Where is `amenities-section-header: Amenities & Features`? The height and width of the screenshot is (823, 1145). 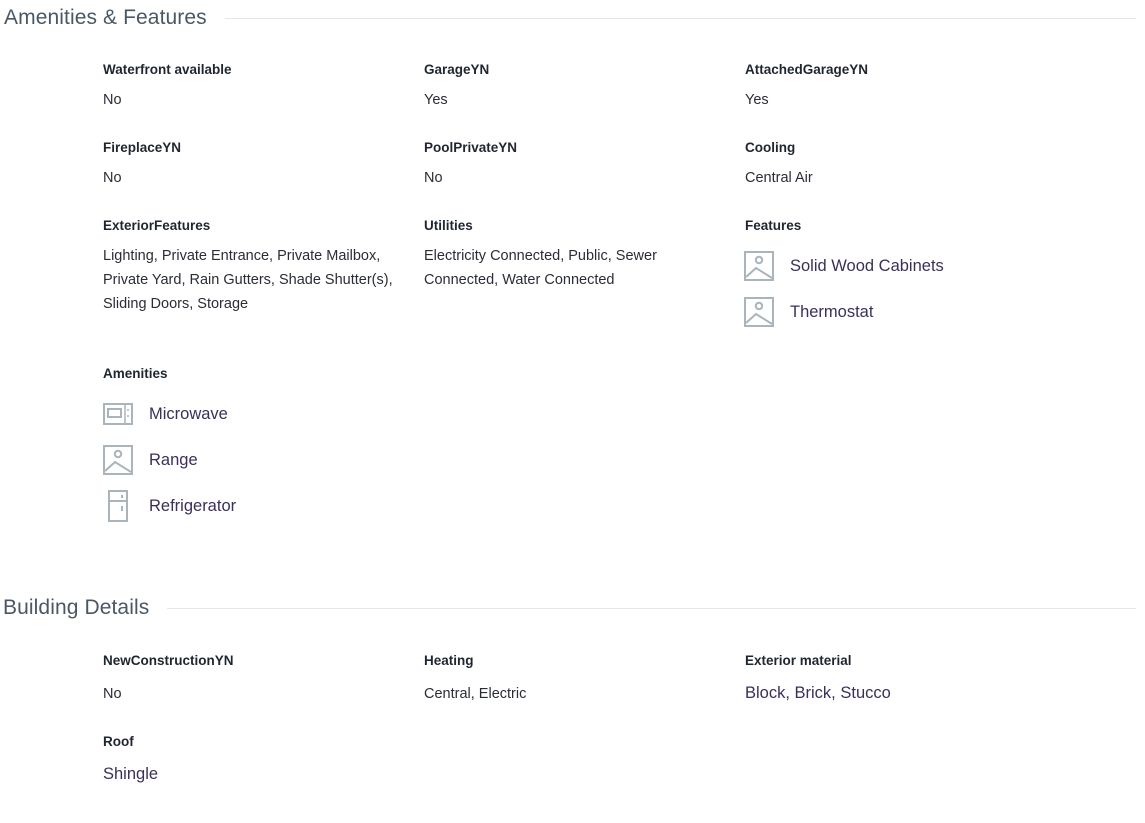
amenities-section-header: Amenities & Features is located at coordinates (568, 18).